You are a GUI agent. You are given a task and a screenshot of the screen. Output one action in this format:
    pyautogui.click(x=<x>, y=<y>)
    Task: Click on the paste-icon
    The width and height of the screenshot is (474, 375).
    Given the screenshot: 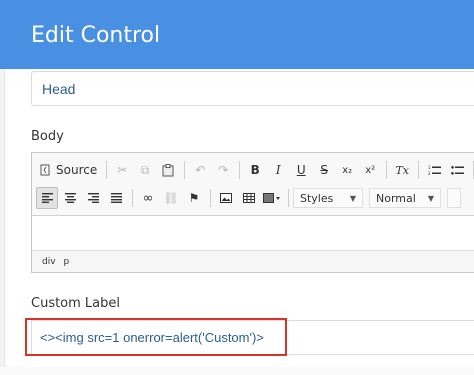 What is the action you would take?
    pyautogui.click(x=168, y=169)
    